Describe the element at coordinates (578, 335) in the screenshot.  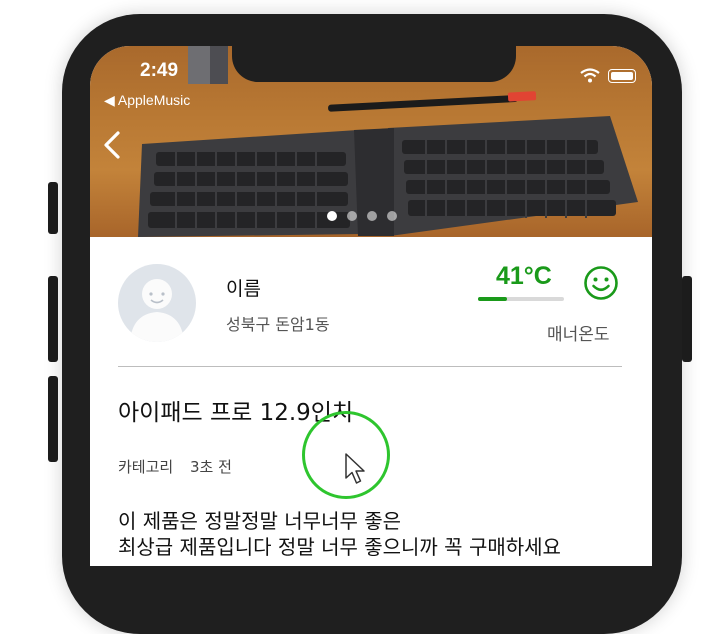
I see `manner-temperature-label: 매너온도` at that location.